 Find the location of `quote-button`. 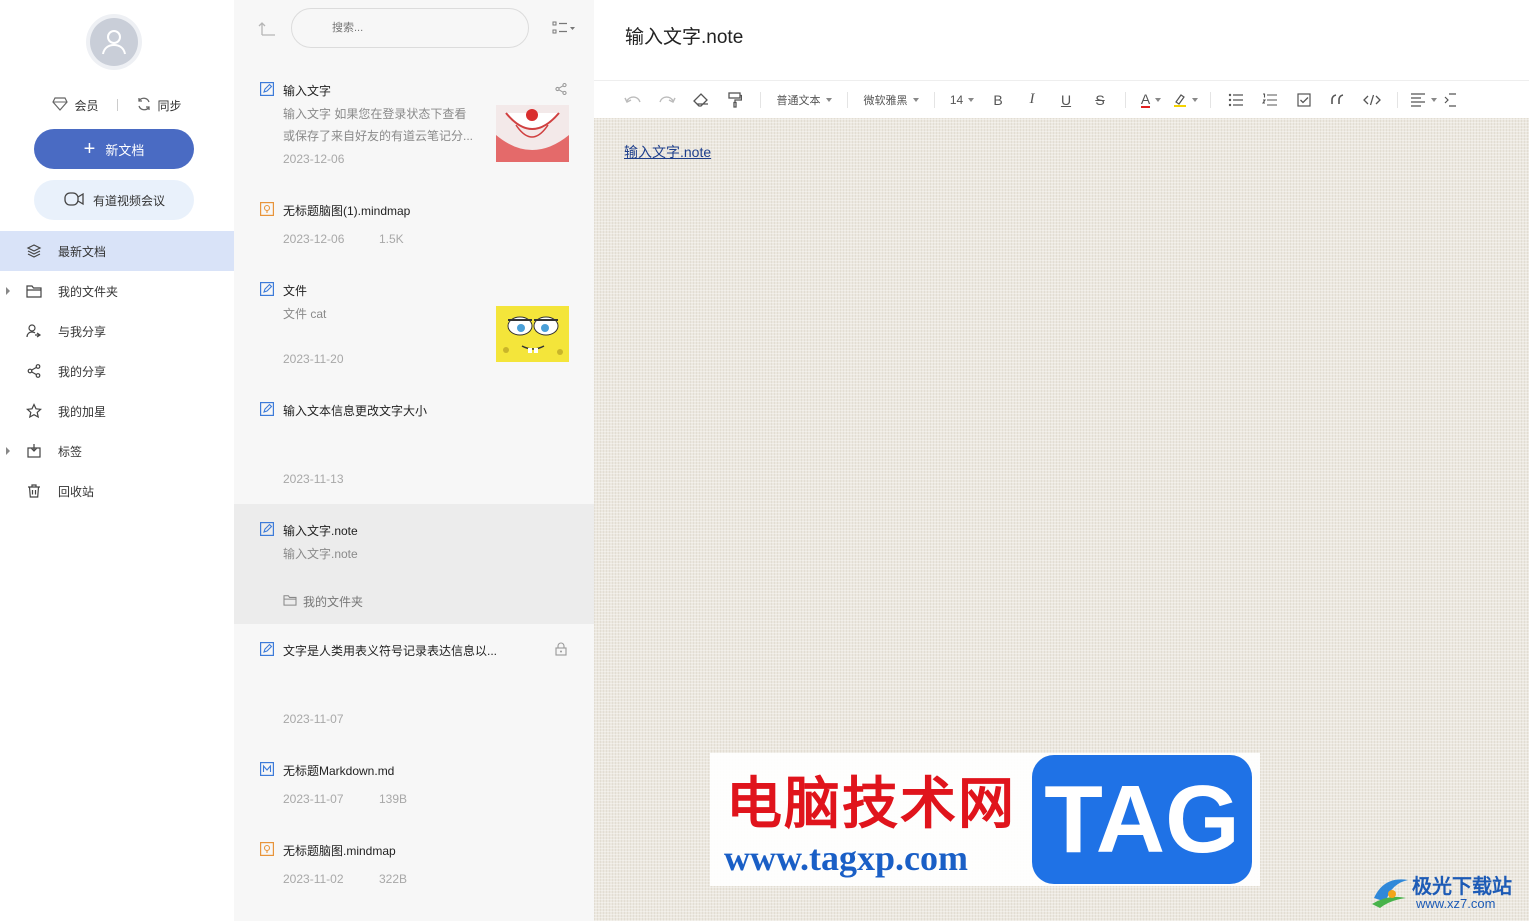

quote-button is located at coordinates (1338, 100).